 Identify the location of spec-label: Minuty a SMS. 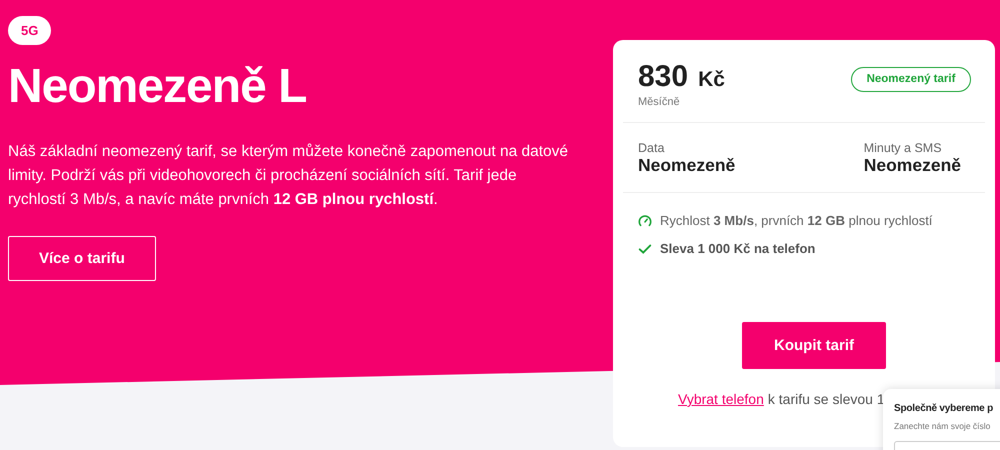
(903, 148).